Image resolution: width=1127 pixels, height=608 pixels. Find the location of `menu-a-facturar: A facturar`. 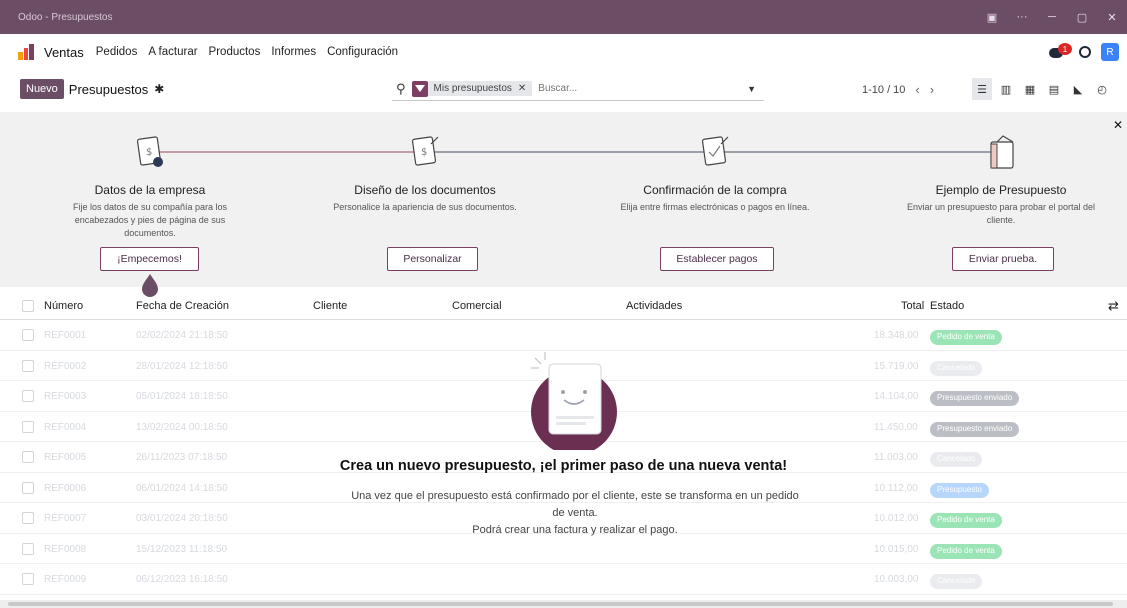

menu-a-facturar: A facturar is located at coordinates (172, 52).